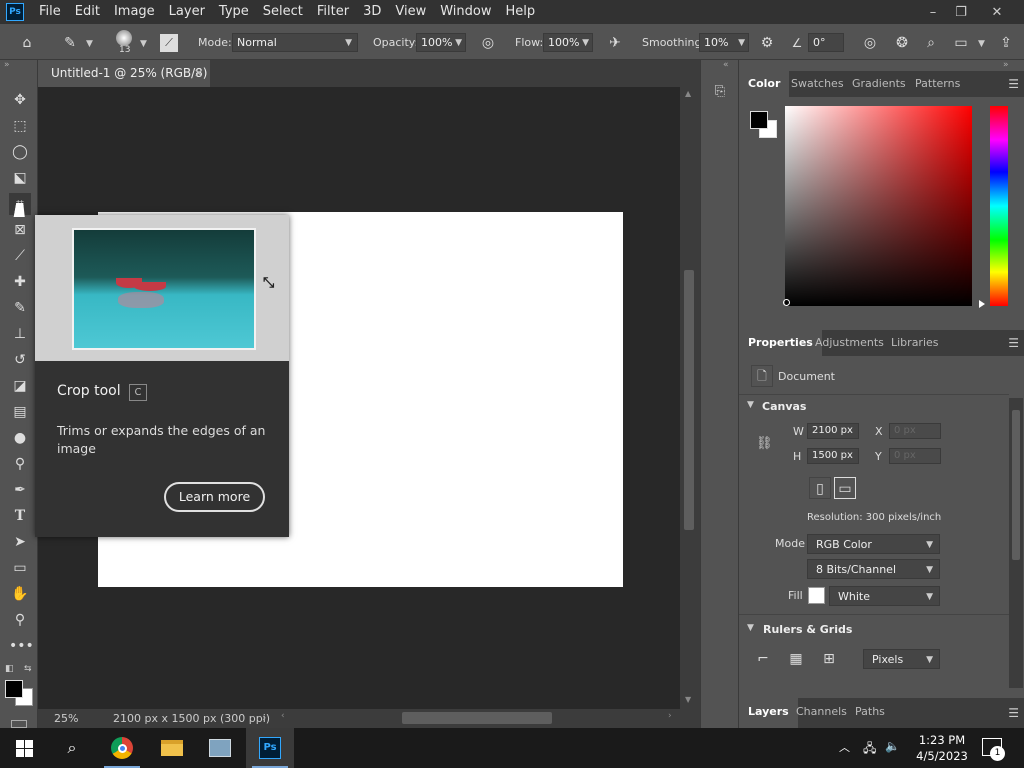  Describe the element at coordinates (937, 84) in the screenshot. I see `tab-patterns: Patterns` at that location.